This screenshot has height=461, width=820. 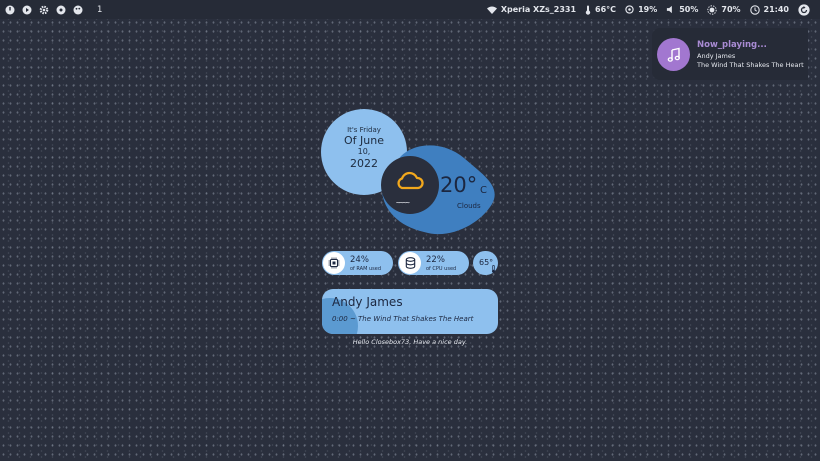 What do you see at coordinates (403, 319) in the screenshot?
I see `music-track-line: 0:00 ~ The Wind That Shakes The Heart` at bounding box center [403, 319].